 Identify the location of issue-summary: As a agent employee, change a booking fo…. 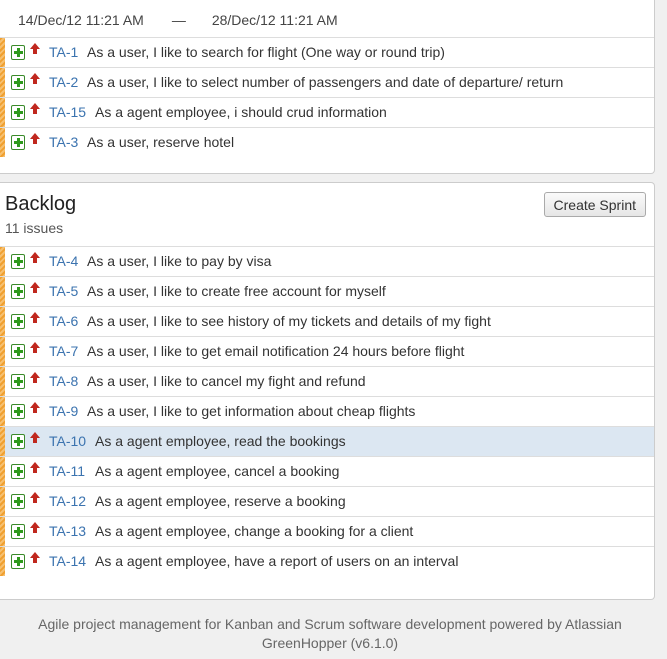
(254, 531).